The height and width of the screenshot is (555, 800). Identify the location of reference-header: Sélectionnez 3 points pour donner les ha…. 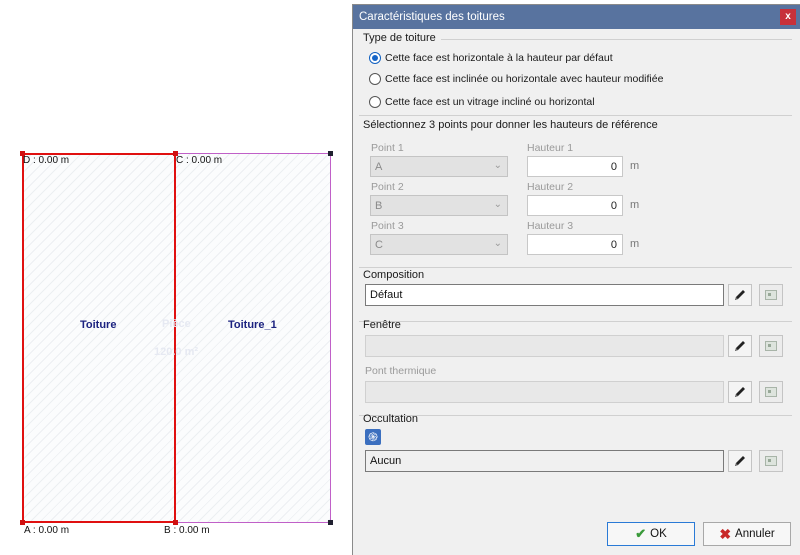
(510, 125).